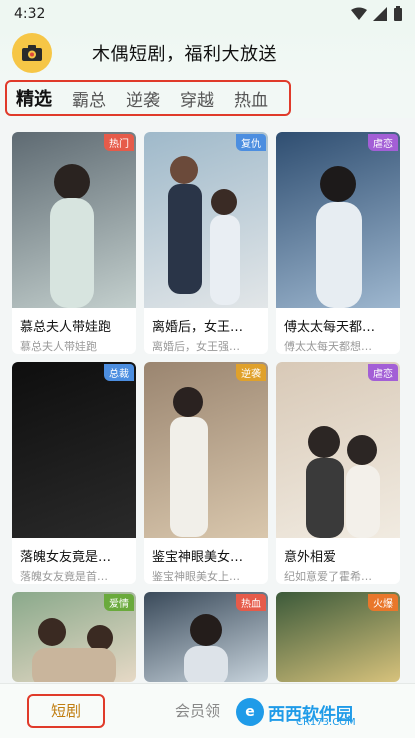 This screenshot has width=415, height=738. Describe the element at coordinates (34, 98) in the screenshot. I see `tab-featured: 精选` at that location.